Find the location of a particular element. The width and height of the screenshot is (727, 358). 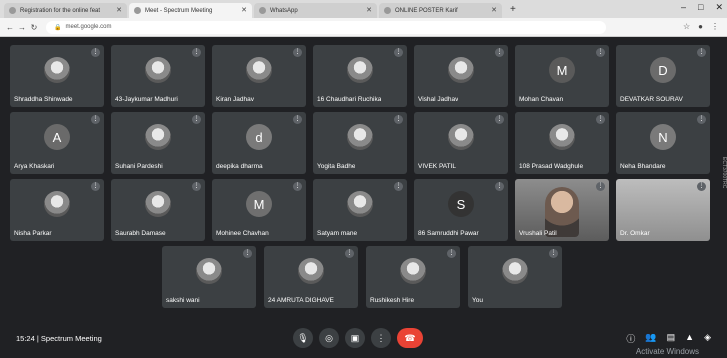

participant-tile: ⋮ Suhani Pardeshi is located at coordinates (158, 143).